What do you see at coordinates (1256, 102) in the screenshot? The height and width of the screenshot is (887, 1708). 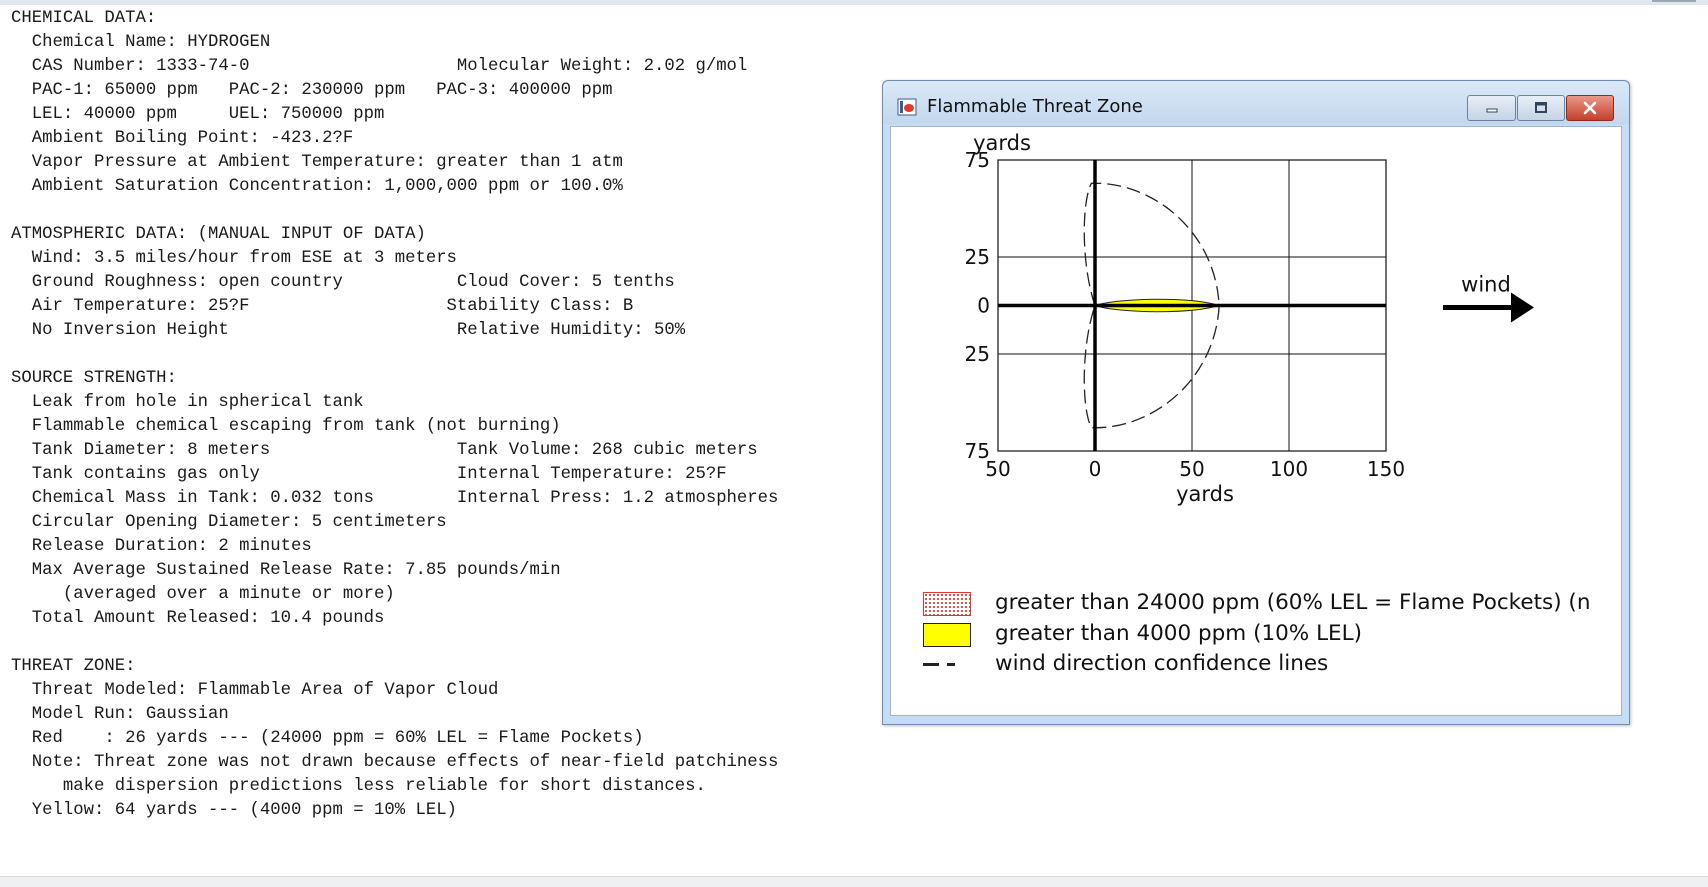 I see `window-titlebar: Flammable Threat Zone` at bounding box center [1256, 102].